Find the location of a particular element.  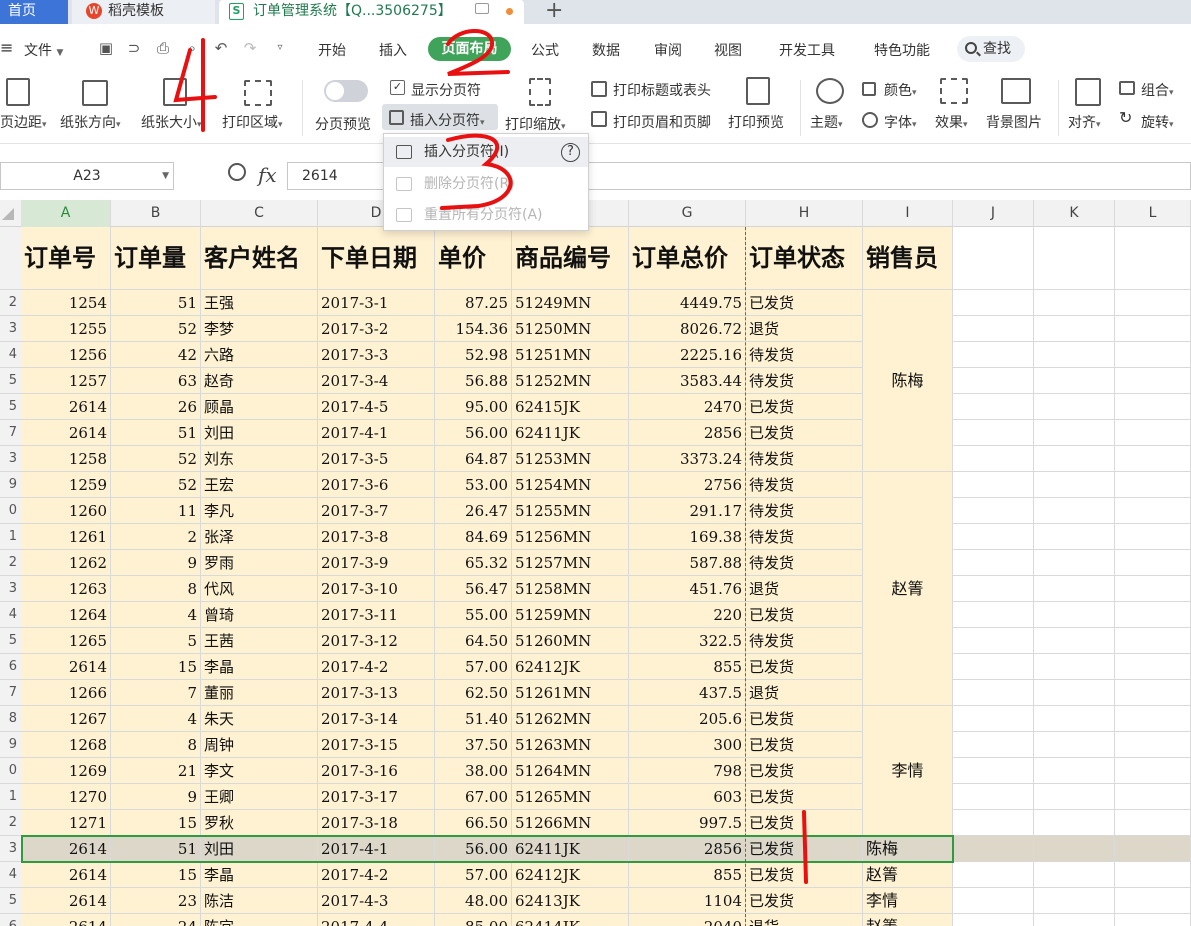

header-cell: 销售员 is located at coordinates (908, 258).